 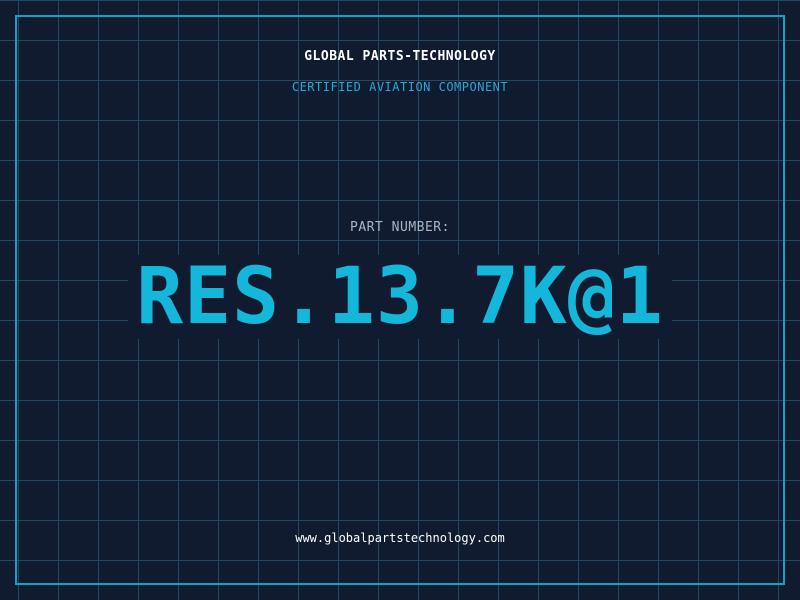 I want to click on part-number-label: PART NUMBER:, so click(x=400, y=227).